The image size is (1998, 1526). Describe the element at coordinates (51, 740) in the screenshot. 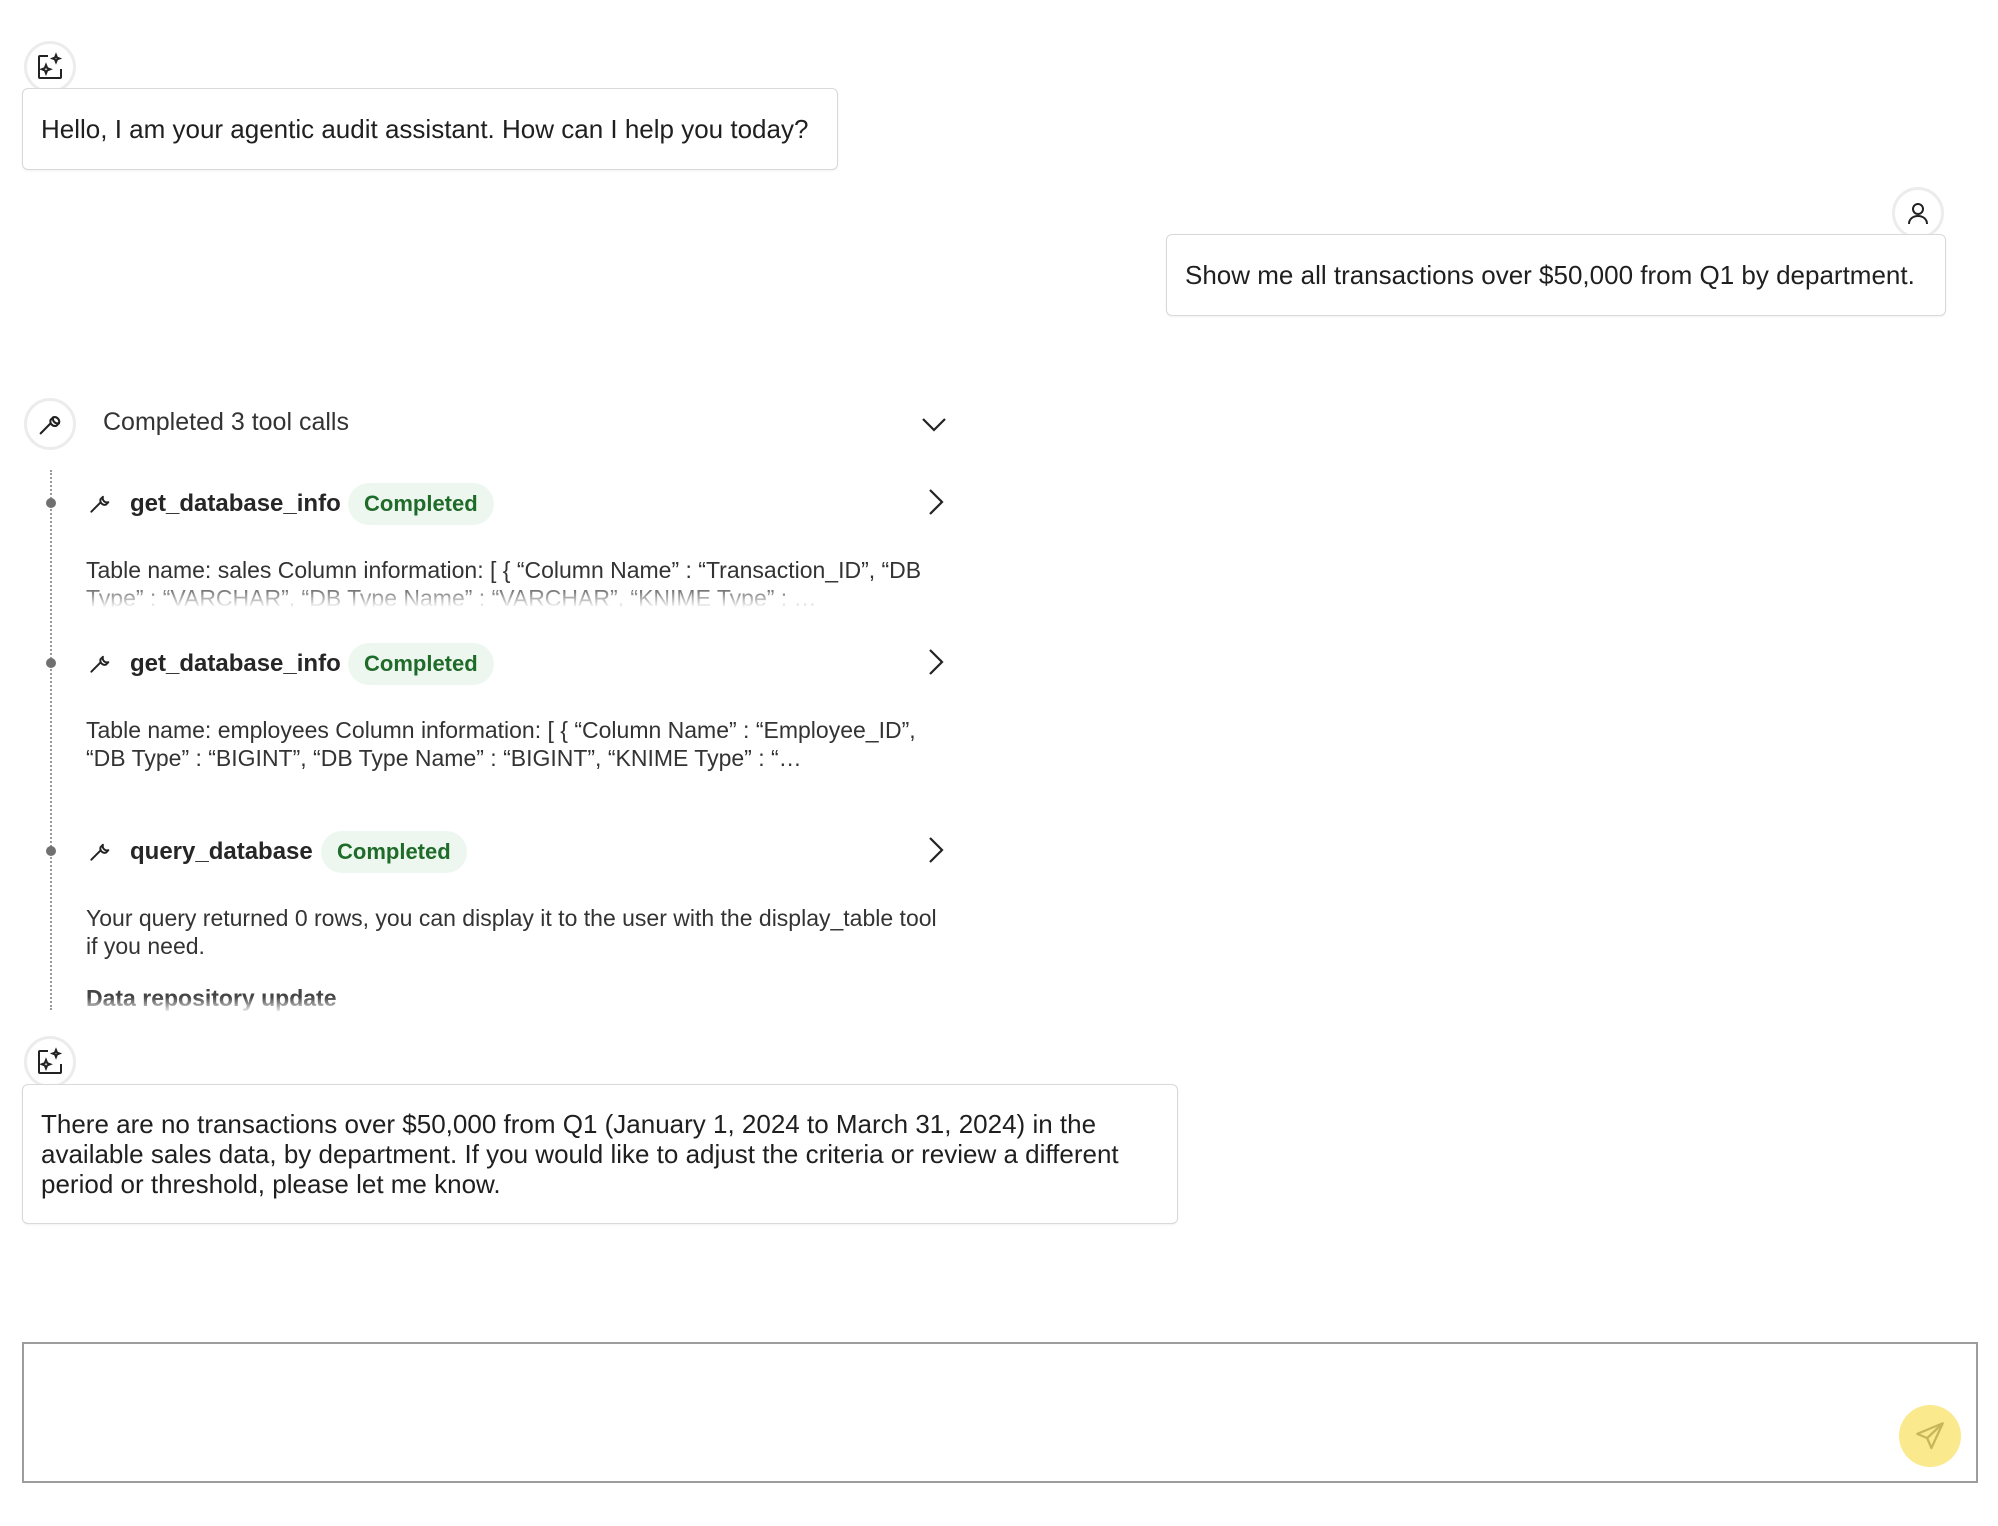

I see `tool-timeline` at that location.